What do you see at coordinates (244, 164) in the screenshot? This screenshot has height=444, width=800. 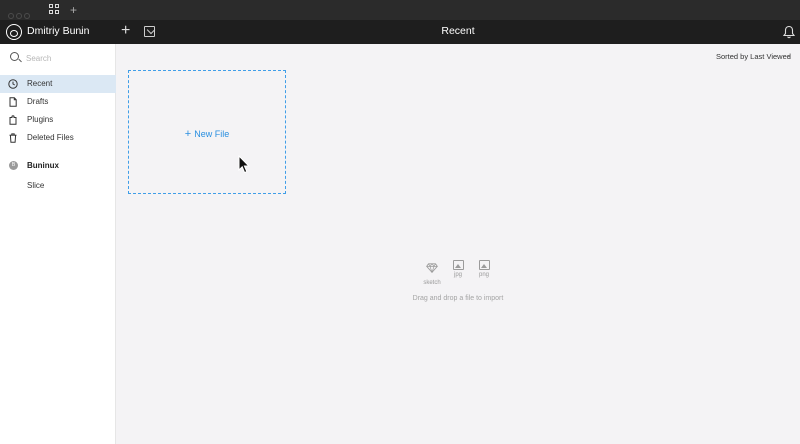 I see `mouse-cursor-icon` at bounding box center [244, 164].